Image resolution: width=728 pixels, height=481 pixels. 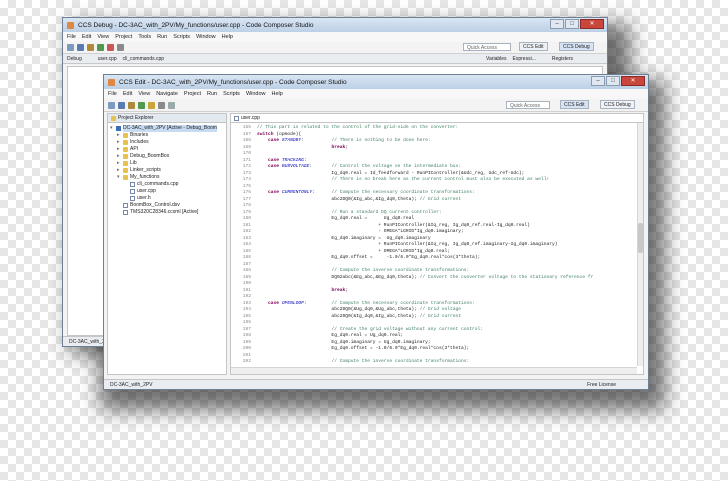 I want to click on back-perspective-edit: CCS Edit, so click(x=533, y=46).